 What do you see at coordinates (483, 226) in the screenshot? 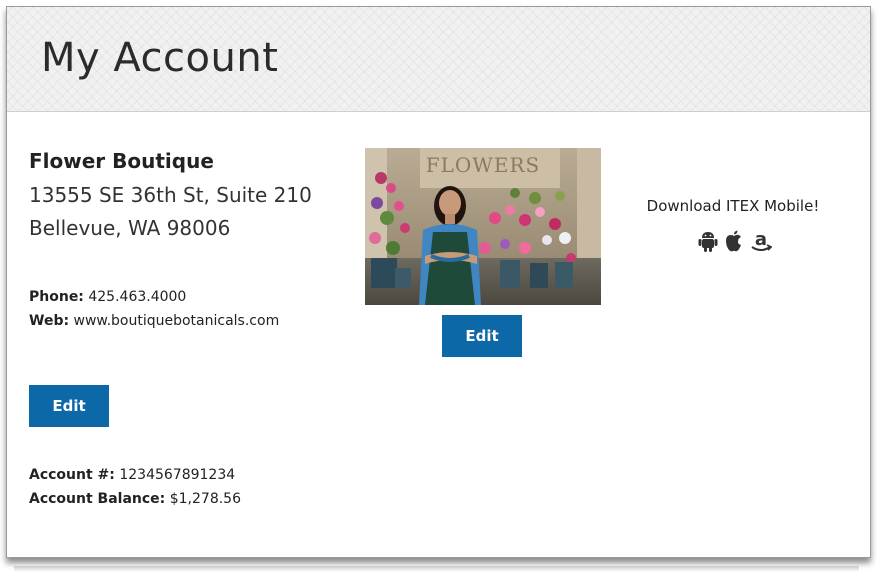
I see `business-photo: FLOWERS` at bounding box center [483, 226].